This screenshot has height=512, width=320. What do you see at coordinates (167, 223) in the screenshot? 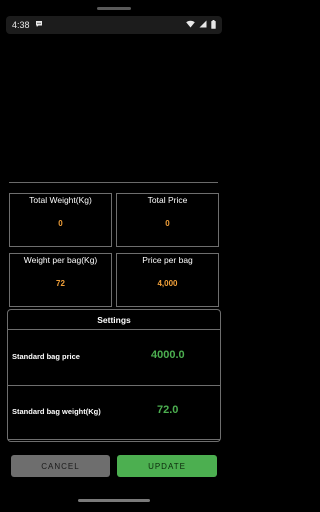
I see `total-price-value: 0` at bounding box center [167, 223].